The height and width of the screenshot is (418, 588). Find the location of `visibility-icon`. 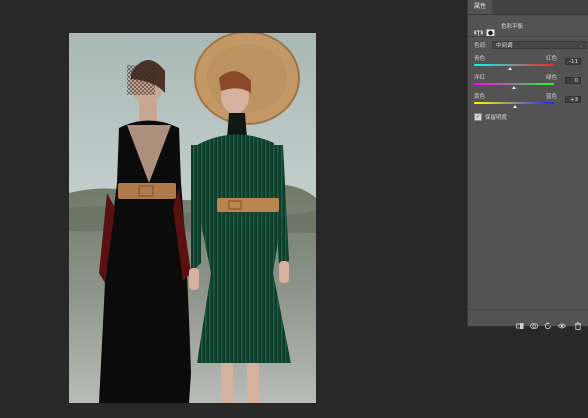

visibility-icon is located at coordinates (562, 322).